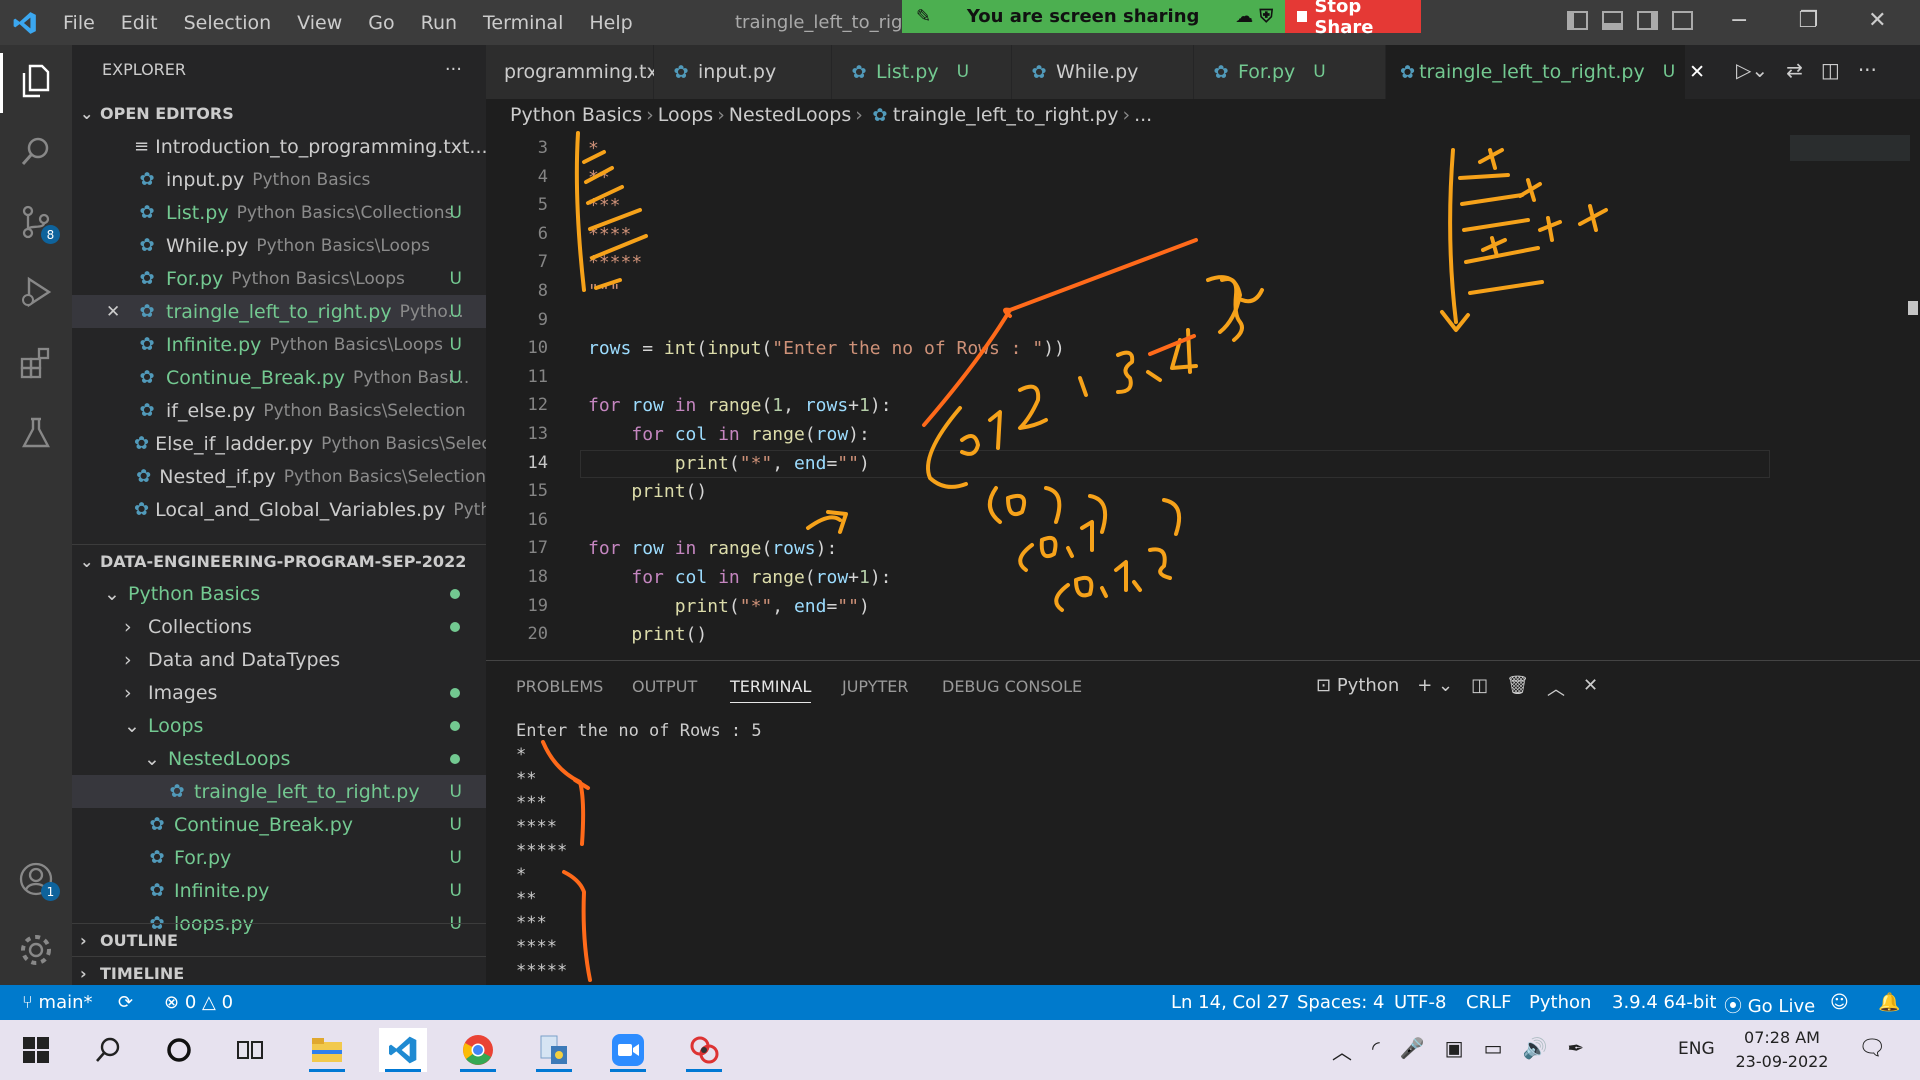  I want to click on close-panel-icon: ✕, so click(1590, 688).